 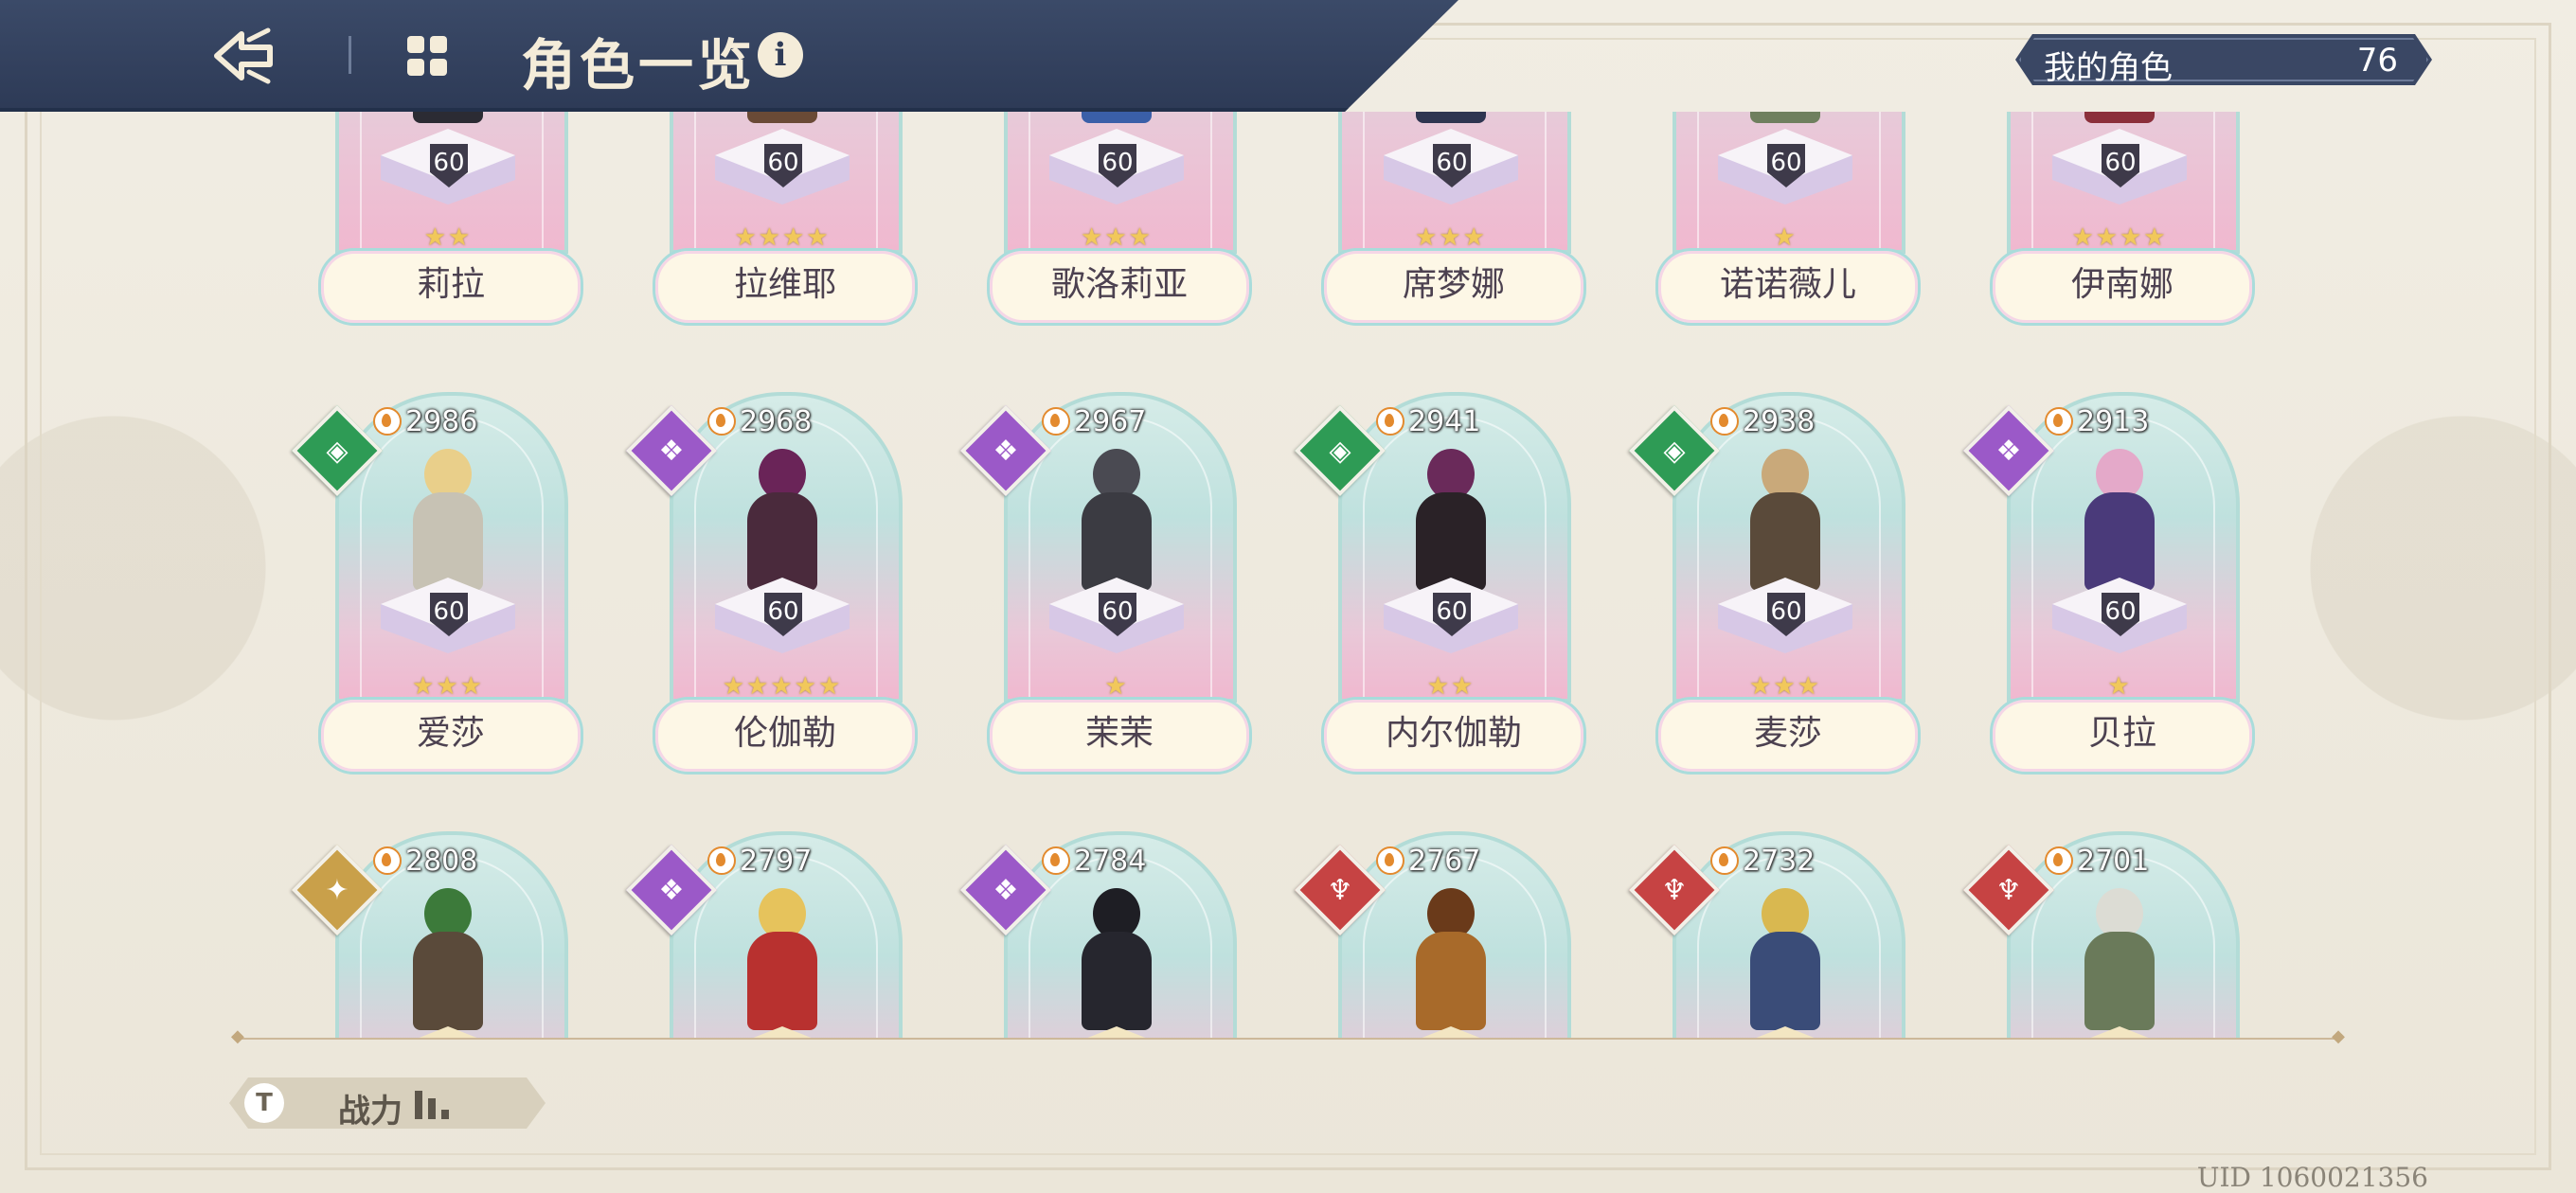 What do you see at coordinates (2122, 736) in the screenshot?
I see `character-name: 贝拉` at bounding box center [2122, 736].